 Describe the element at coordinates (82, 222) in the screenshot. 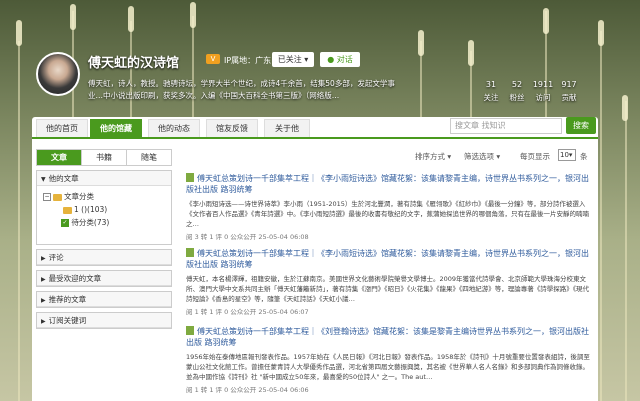

I see `tree-item-label: 待分类` at that location.